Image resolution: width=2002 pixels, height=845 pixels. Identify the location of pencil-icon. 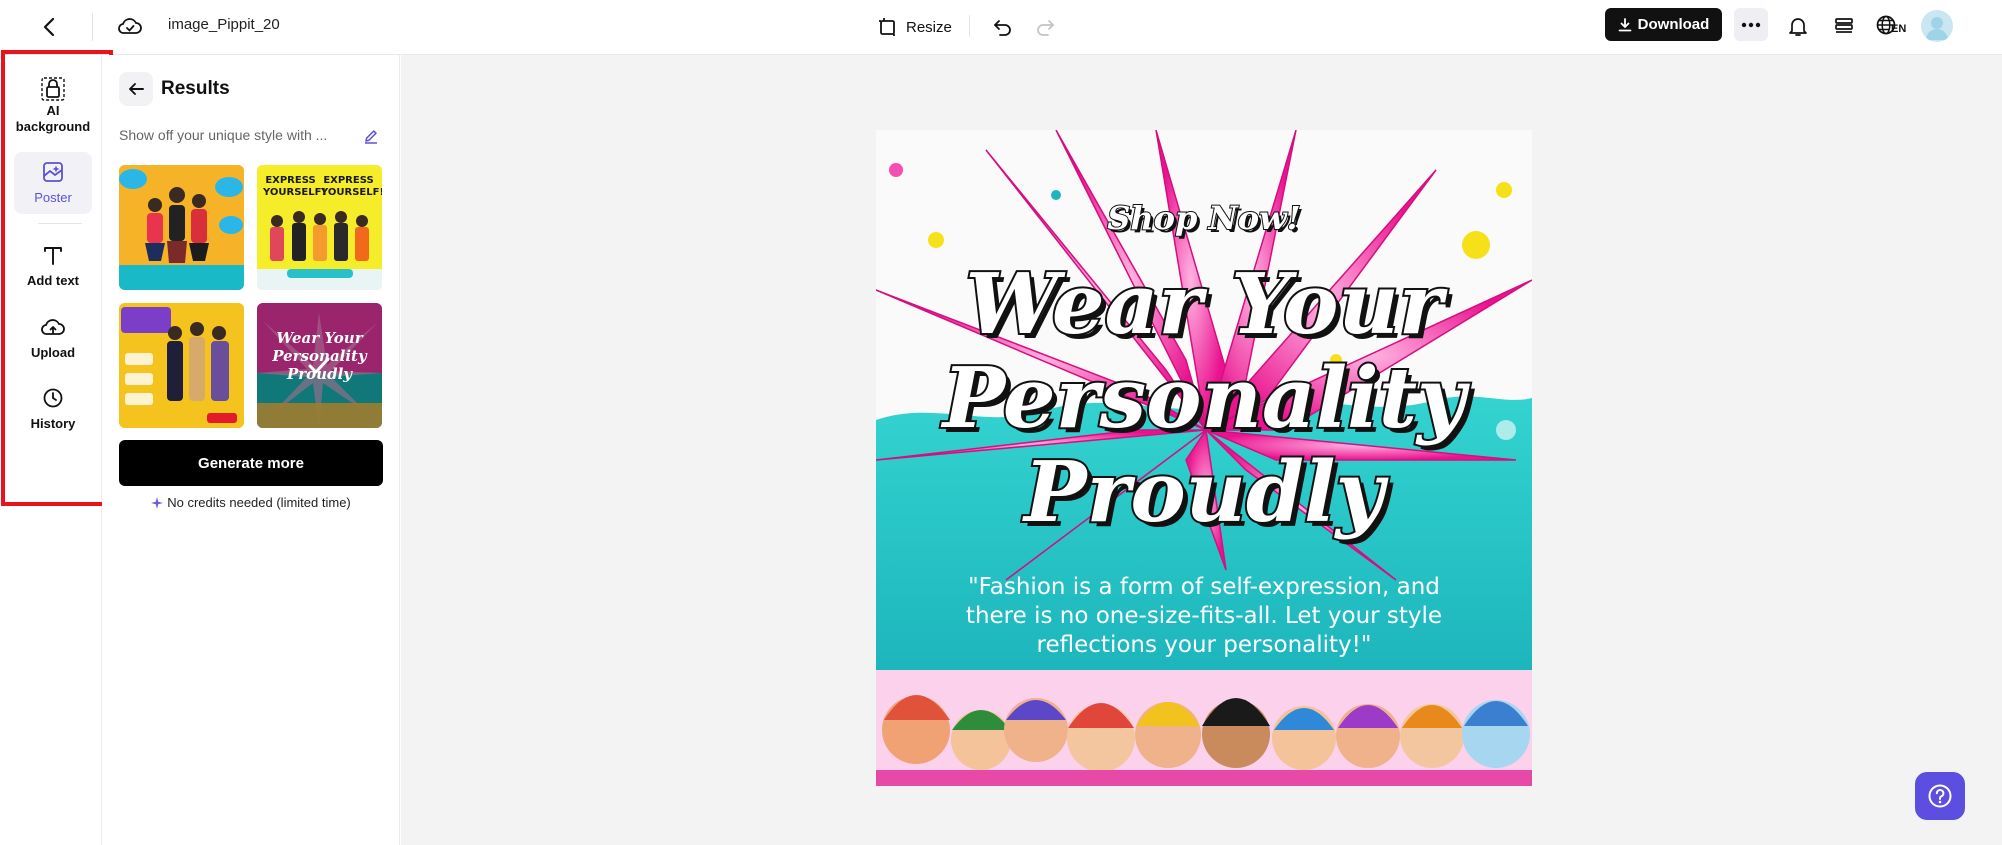
(371, 137).